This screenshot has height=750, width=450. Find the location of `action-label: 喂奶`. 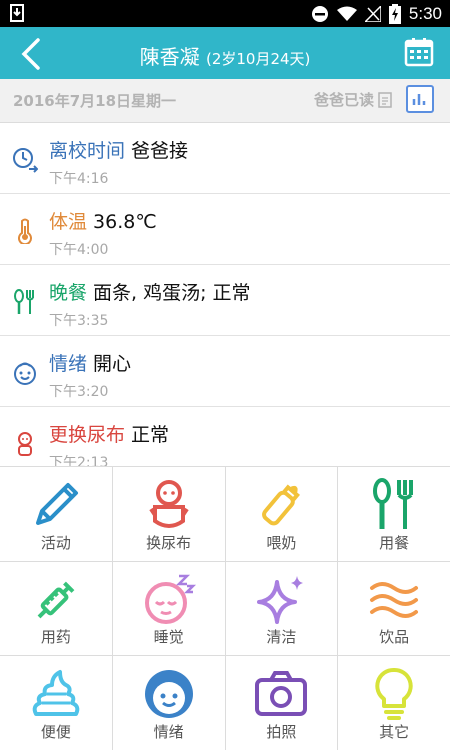

action-label: 喂奶 is located at coordinates (281, 542).